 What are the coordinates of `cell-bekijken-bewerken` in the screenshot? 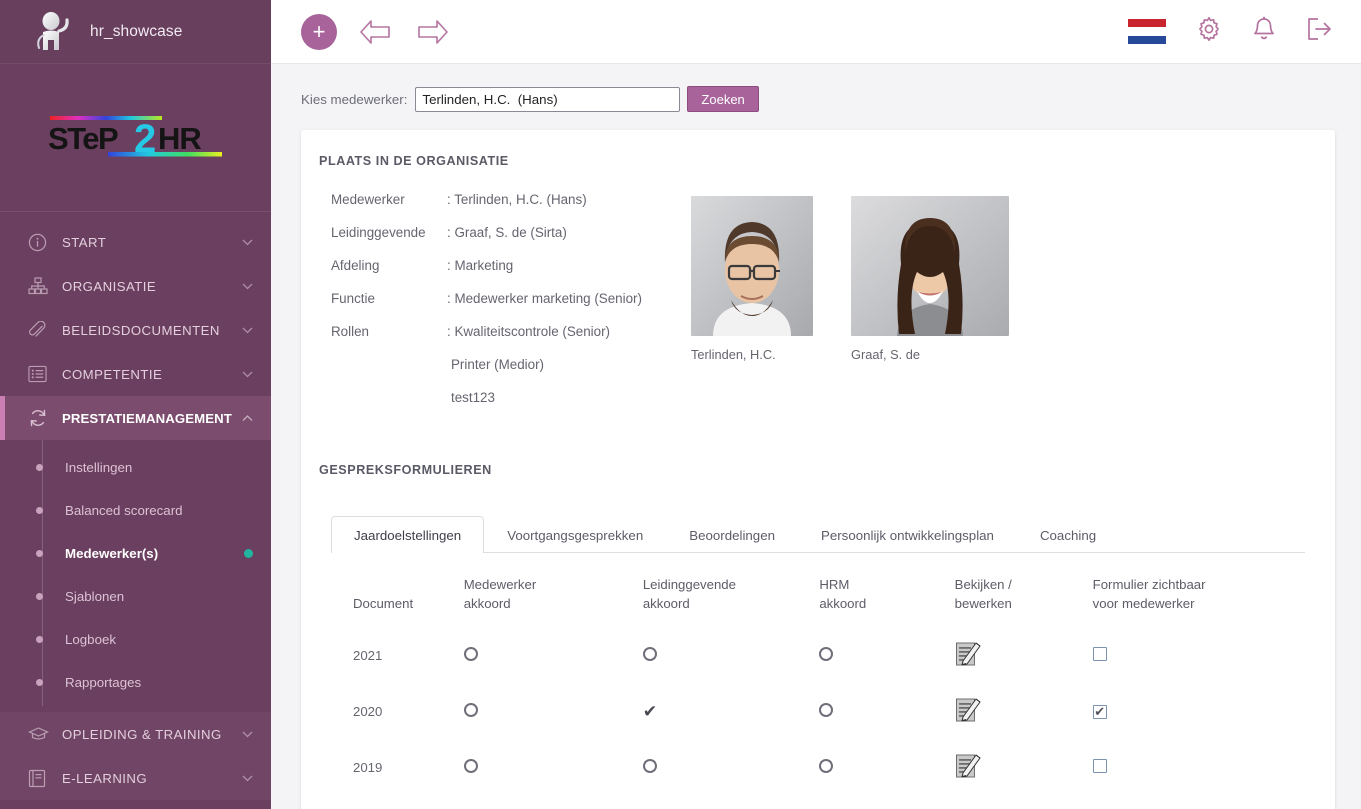 It's located at (1024, 802).